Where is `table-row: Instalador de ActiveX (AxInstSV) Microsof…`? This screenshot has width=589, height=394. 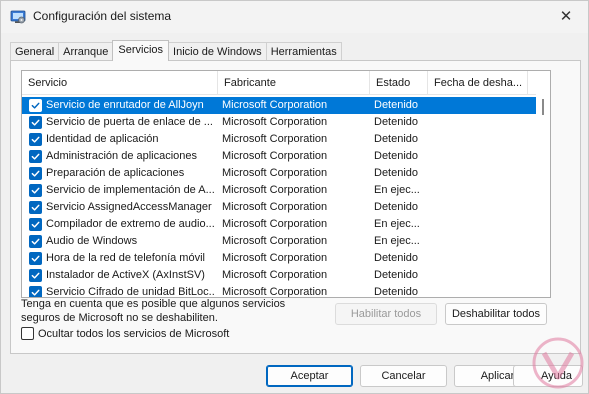
table-row: Instalador de ActiveX (AxInstSV) Microsof… is located at coordinates (280, 275).